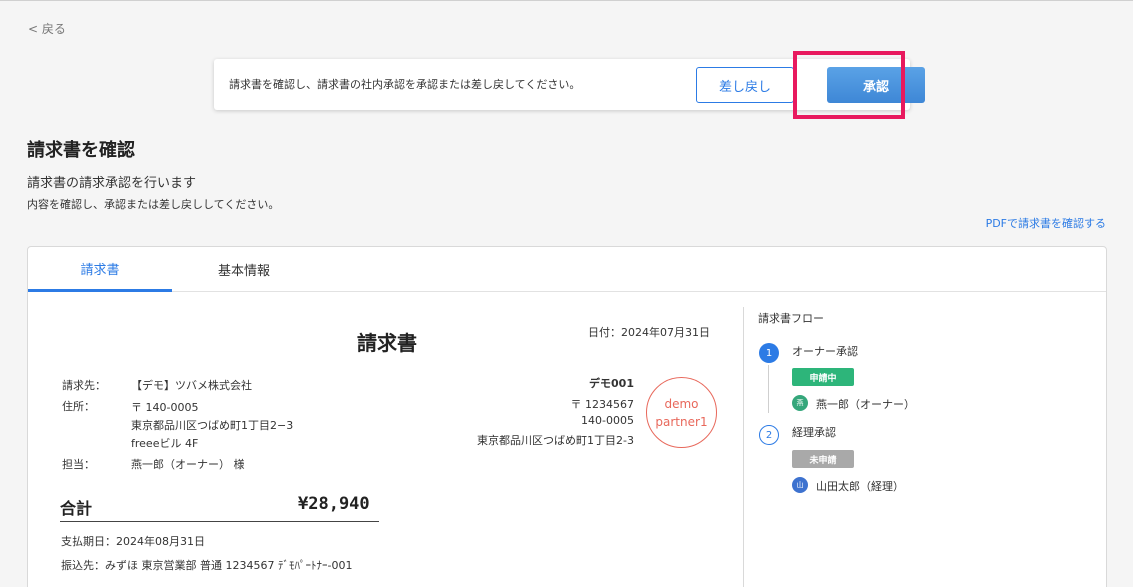  Describe the element at coordinates (825, 351) in the screenshot. I see `step-label: オーナー承認` at that location.